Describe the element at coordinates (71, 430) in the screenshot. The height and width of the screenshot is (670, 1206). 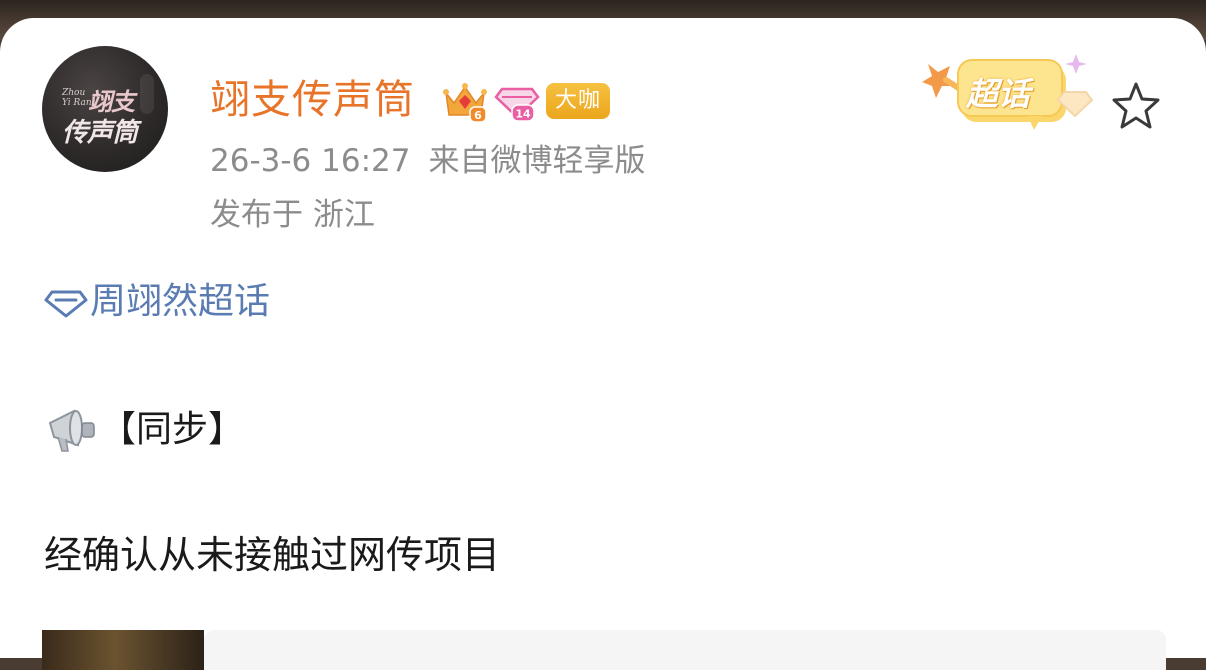
I see `megaphone-icon` at that location.